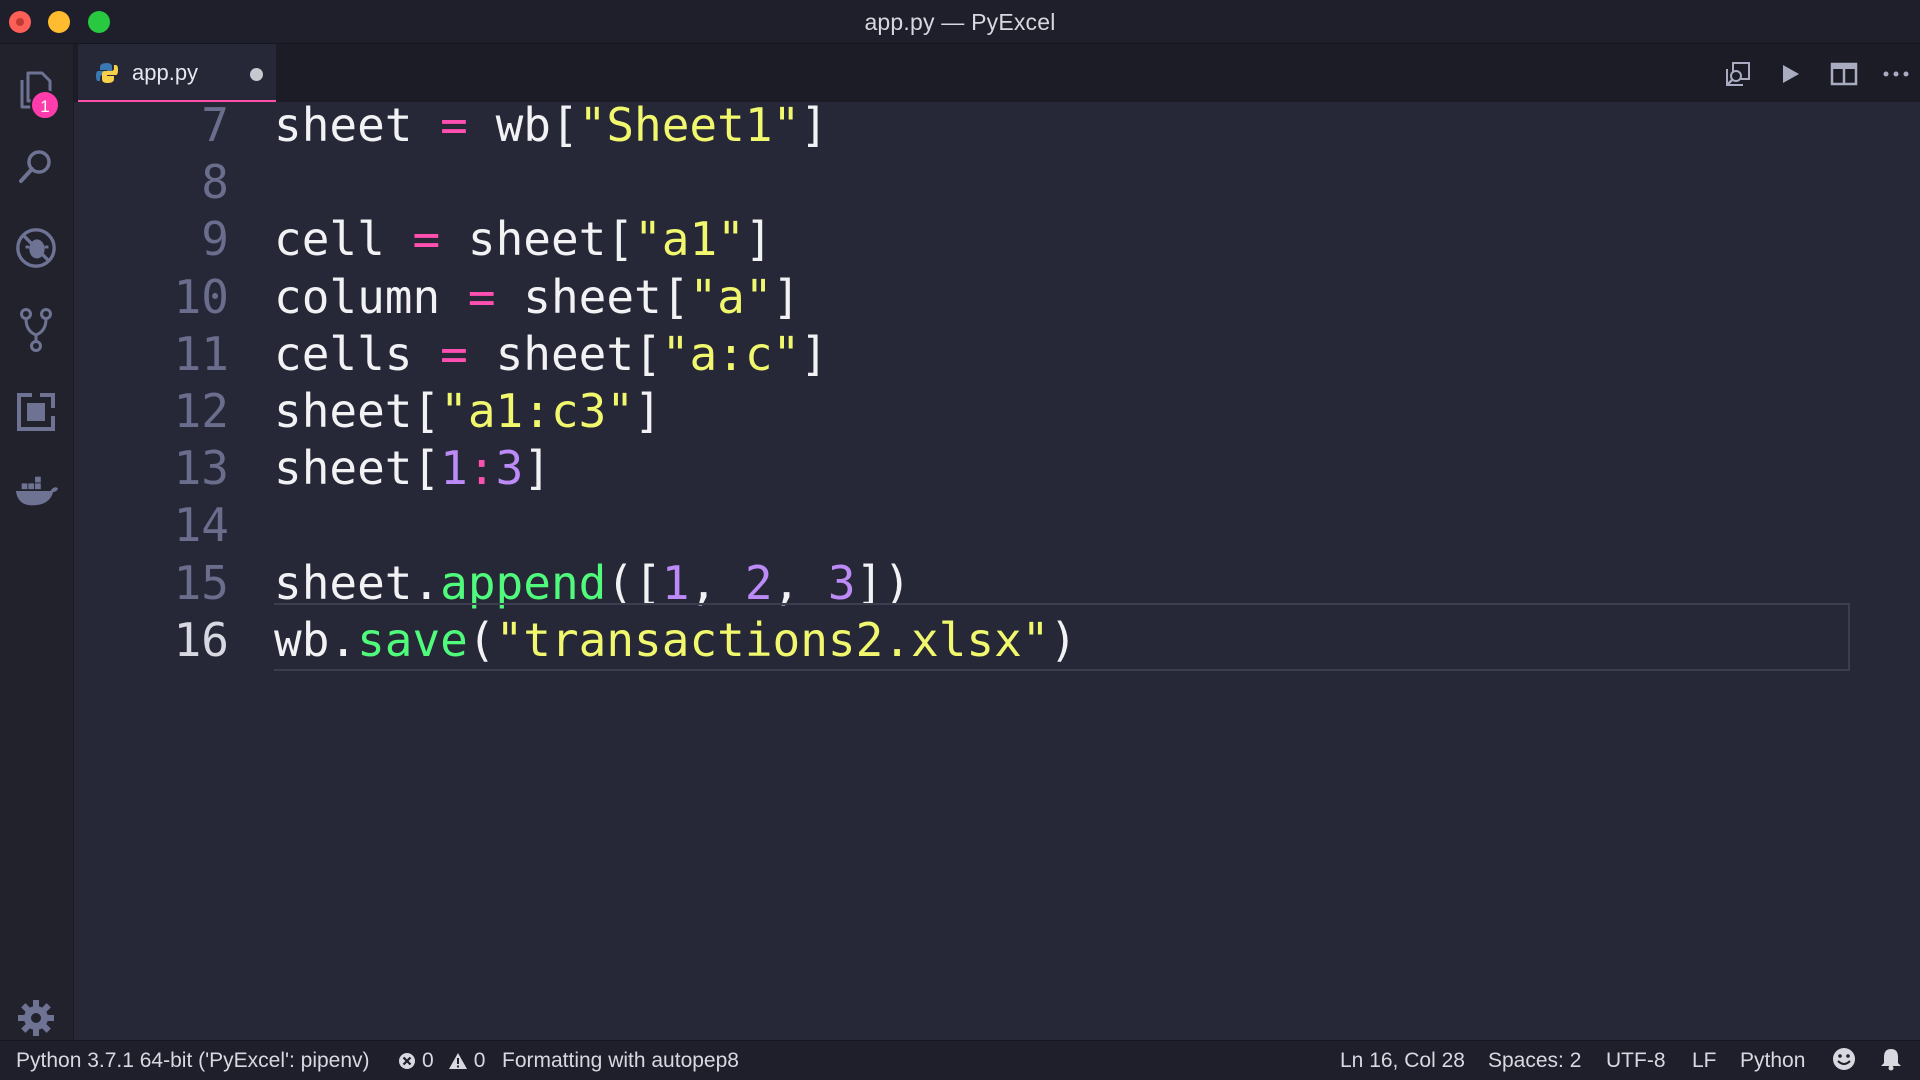 Image resolution: width=1920 pixels, height=1080 pixels. I want to click on run-file-icon, so click(1790, 74).